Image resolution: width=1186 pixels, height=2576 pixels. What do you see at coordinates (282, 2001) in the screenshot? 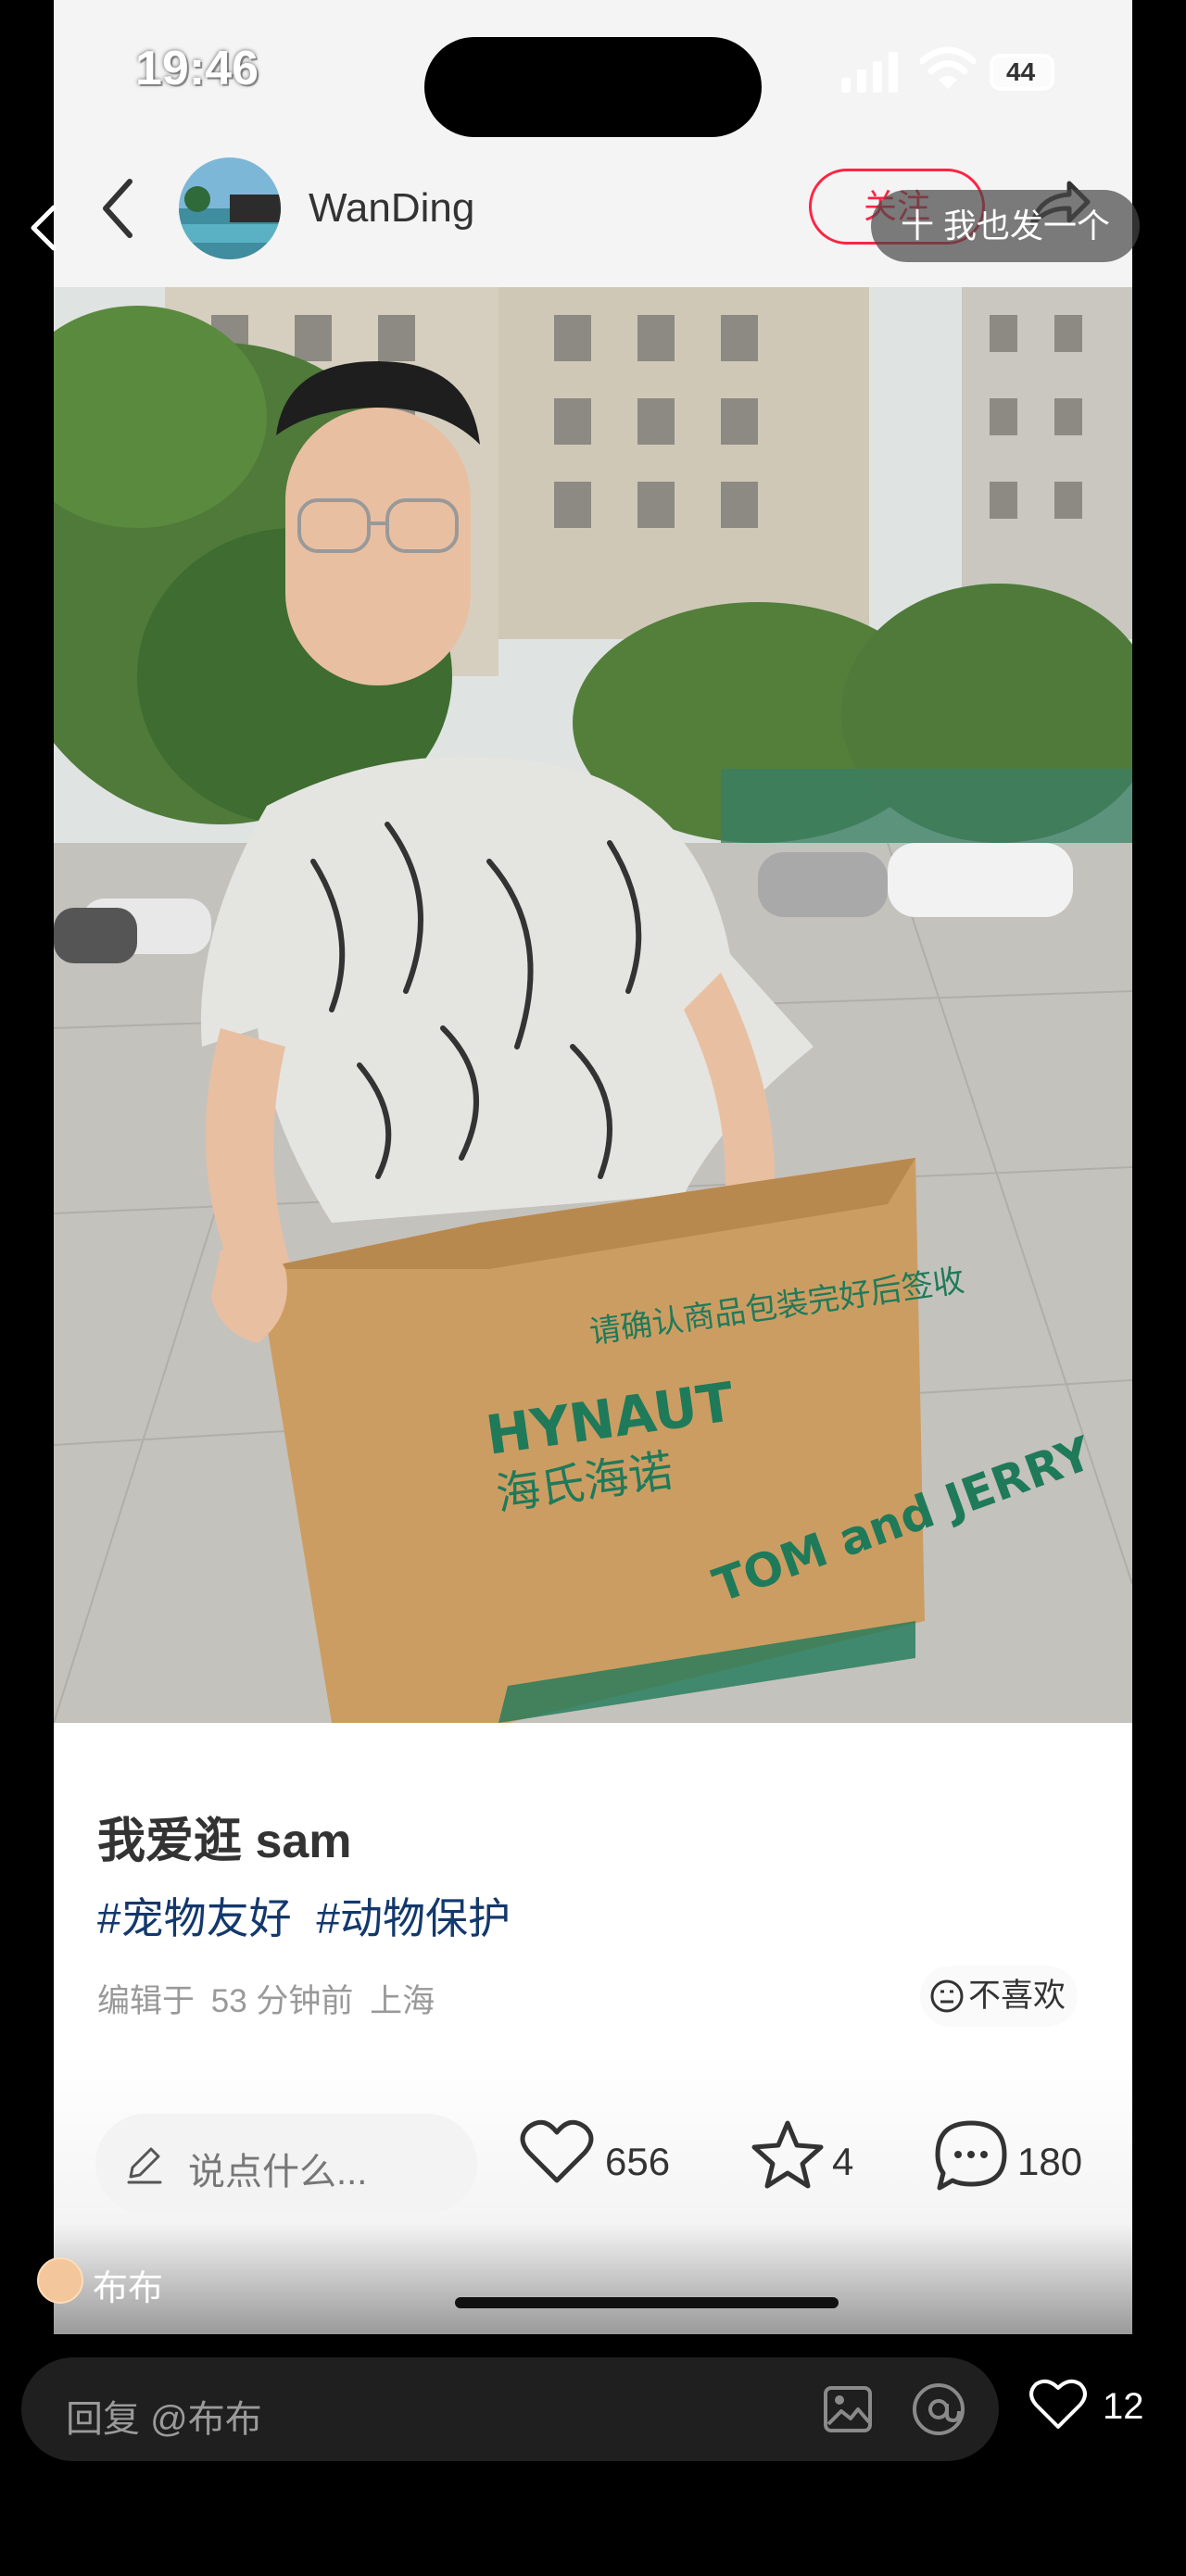
I see `edited-age: 53 分钟前` at bounding box center [282, 2001].